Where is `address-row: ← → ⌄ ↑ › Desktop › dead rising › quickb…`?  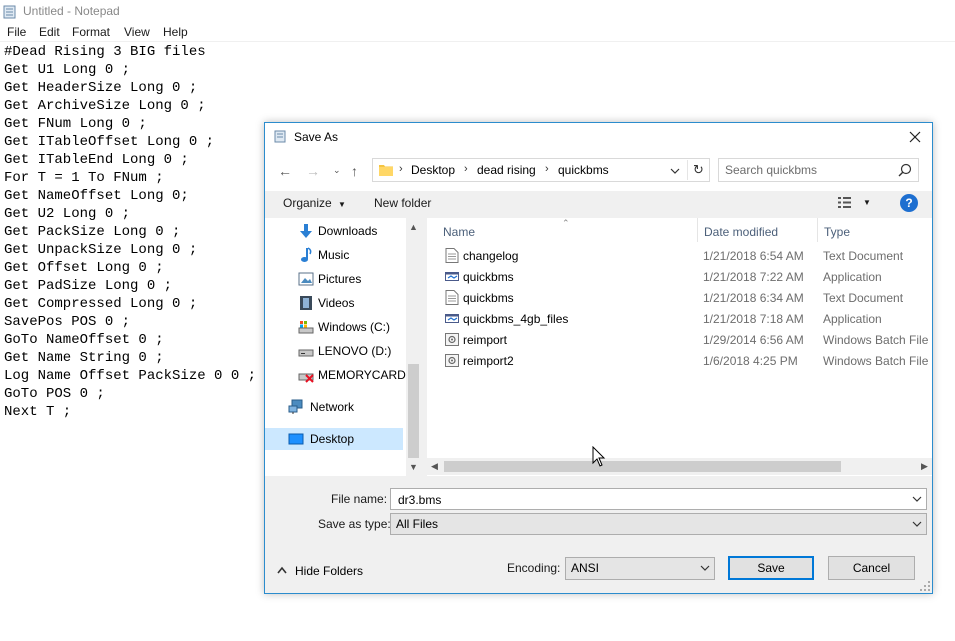 address-row: ← → ⌄ ↑ › Desktop › dead rising › quickb… is located at coordinates (598, 171).